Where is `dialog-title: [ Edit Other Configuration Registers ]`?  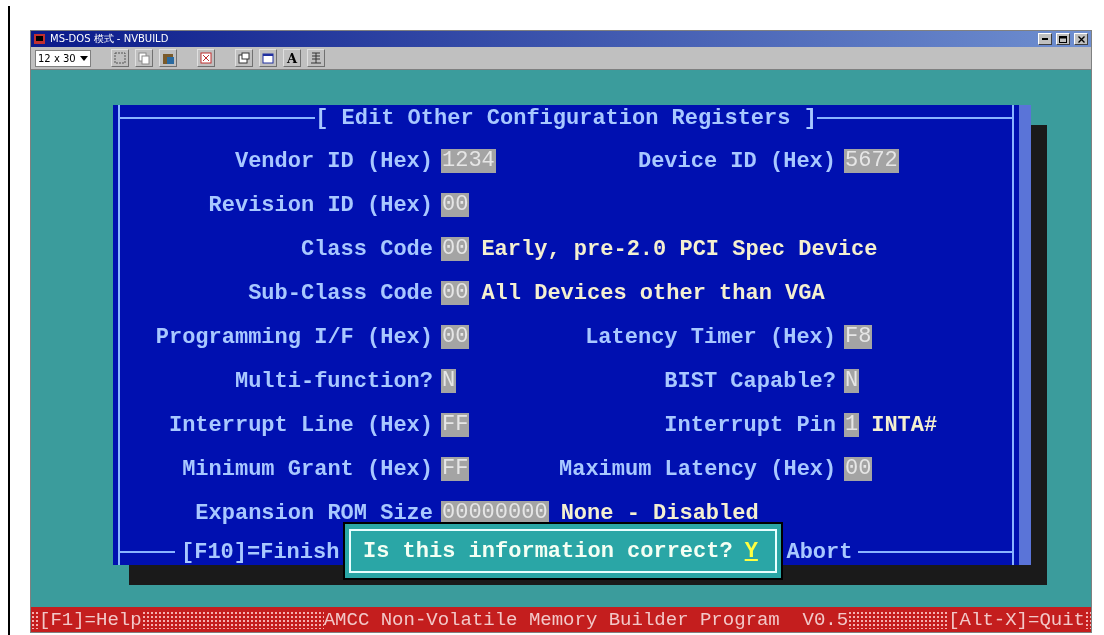
dialog-title: [ Edit Other Configuration Registers ] is located at coordinates (566, 118).